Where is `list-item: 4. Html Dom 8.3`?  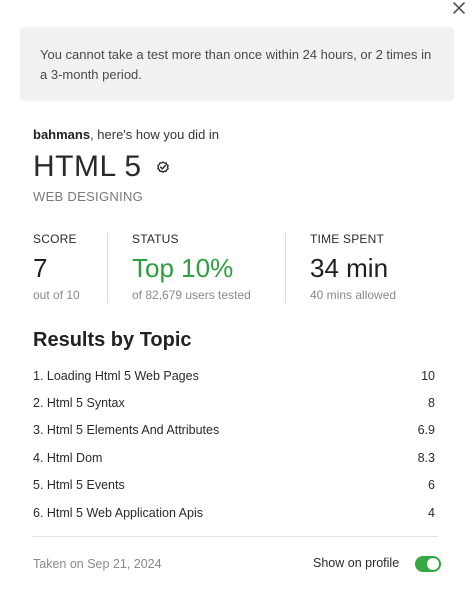 list-item: 4. Html Dom 8.3 is located at coordinates (234, 457).